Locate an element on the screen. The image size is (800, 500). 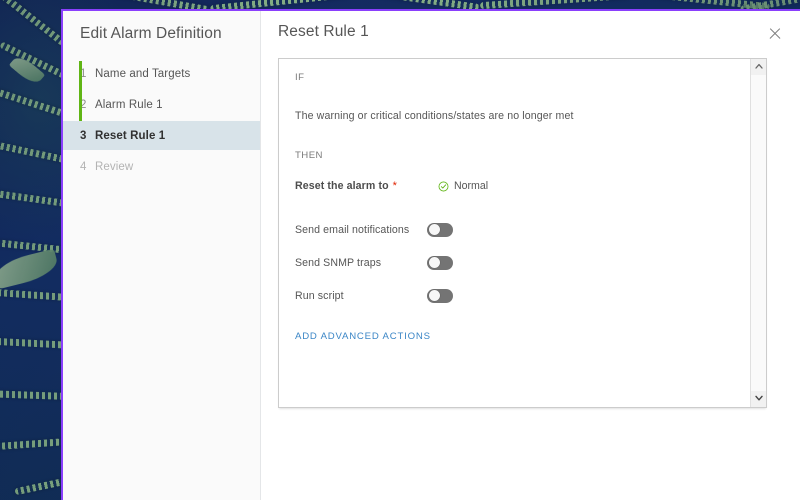
step-label: Review is located at coordinates (114, 166).